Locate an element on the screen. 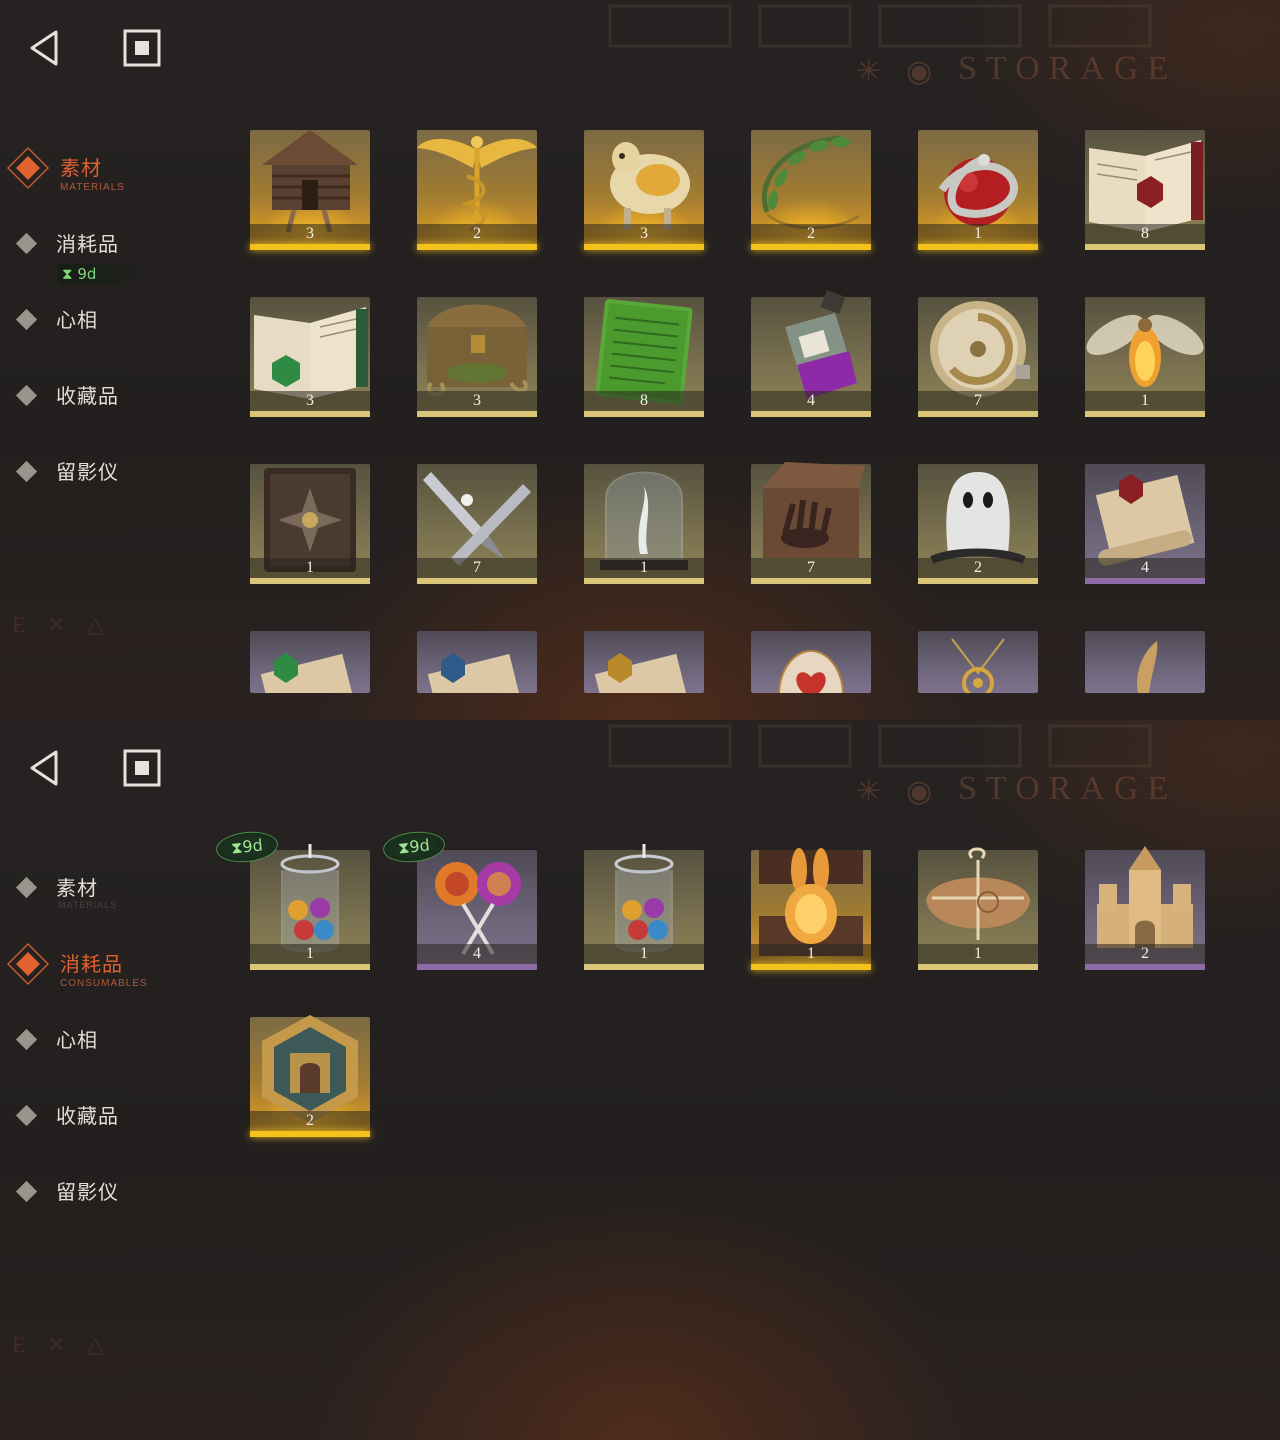 The image size is (1280, 1440). storage-title: STORAGE is located at coordinates (1068, 788).